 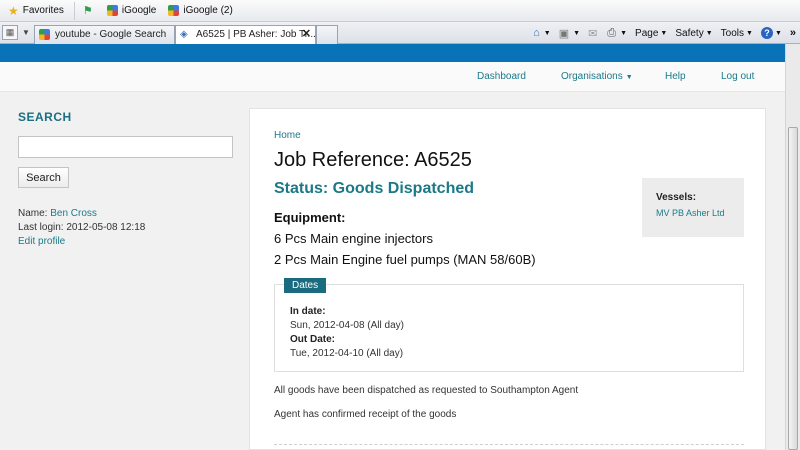 I want to click on quick-tabs-icon: ▦, so click(x=10, y=32).